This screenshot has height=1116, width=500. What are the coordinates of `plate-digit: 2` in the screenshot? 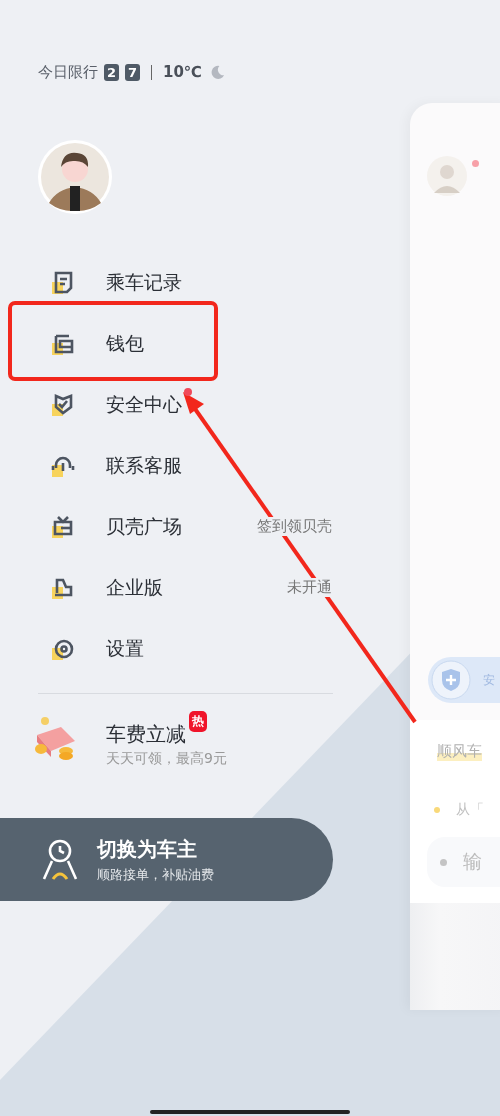 It's located at (111, 72).